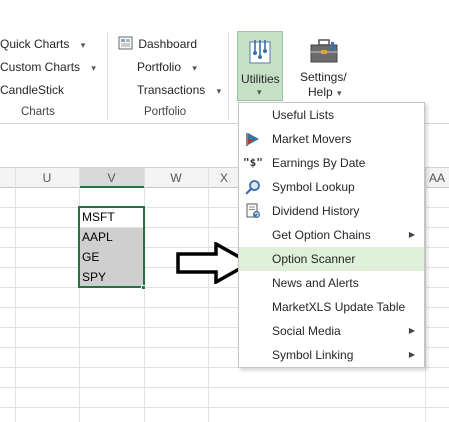  Describe the element at coordinates (306, 331) in the screenshot. I see `menu-item-label: Social Media` at that location.